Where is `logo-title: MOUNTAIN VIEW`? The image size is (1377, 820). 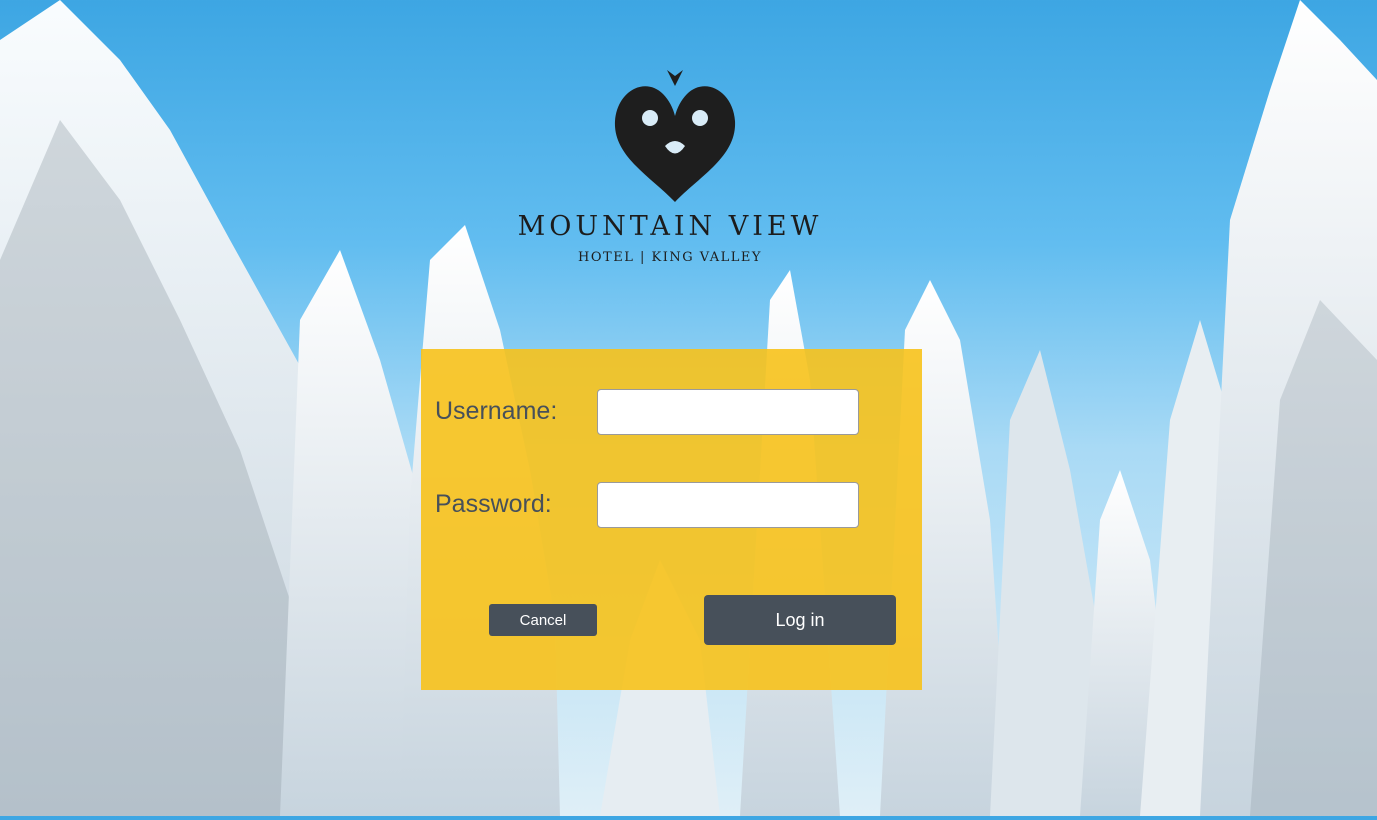 logo-title: MOUNTAIN VIEW is located at coordinates (670, 226).